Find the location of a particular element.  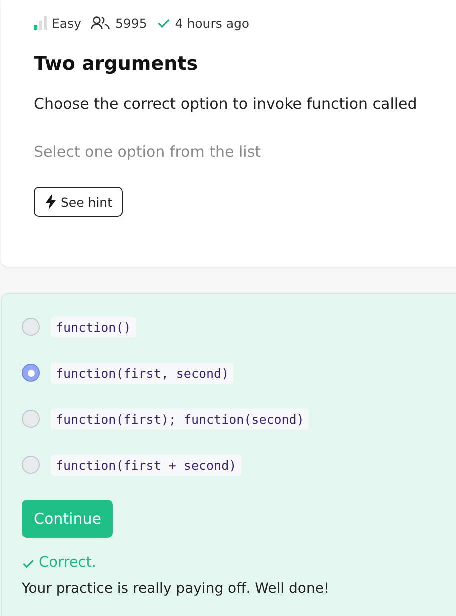

option-code: function(first + second) is located at coordinates (146, 465).